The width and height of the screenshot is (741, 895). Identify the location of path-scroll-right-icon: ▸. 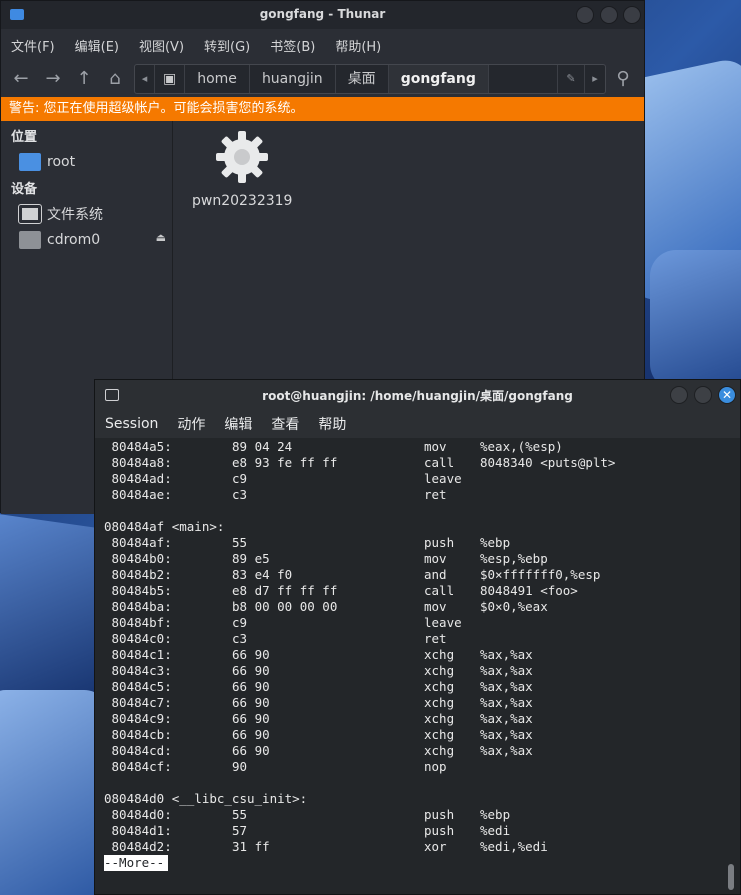
(595, 79).